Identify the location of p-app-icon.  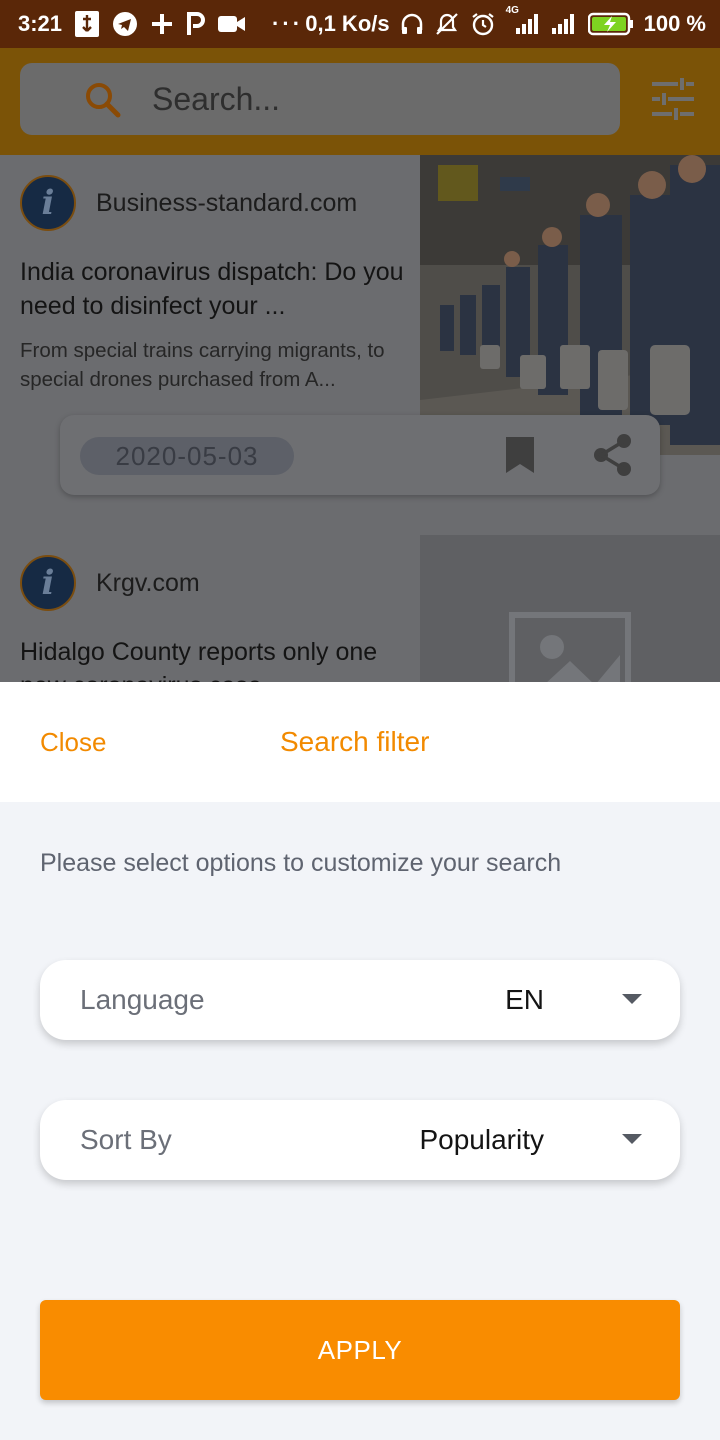
(196, 24).